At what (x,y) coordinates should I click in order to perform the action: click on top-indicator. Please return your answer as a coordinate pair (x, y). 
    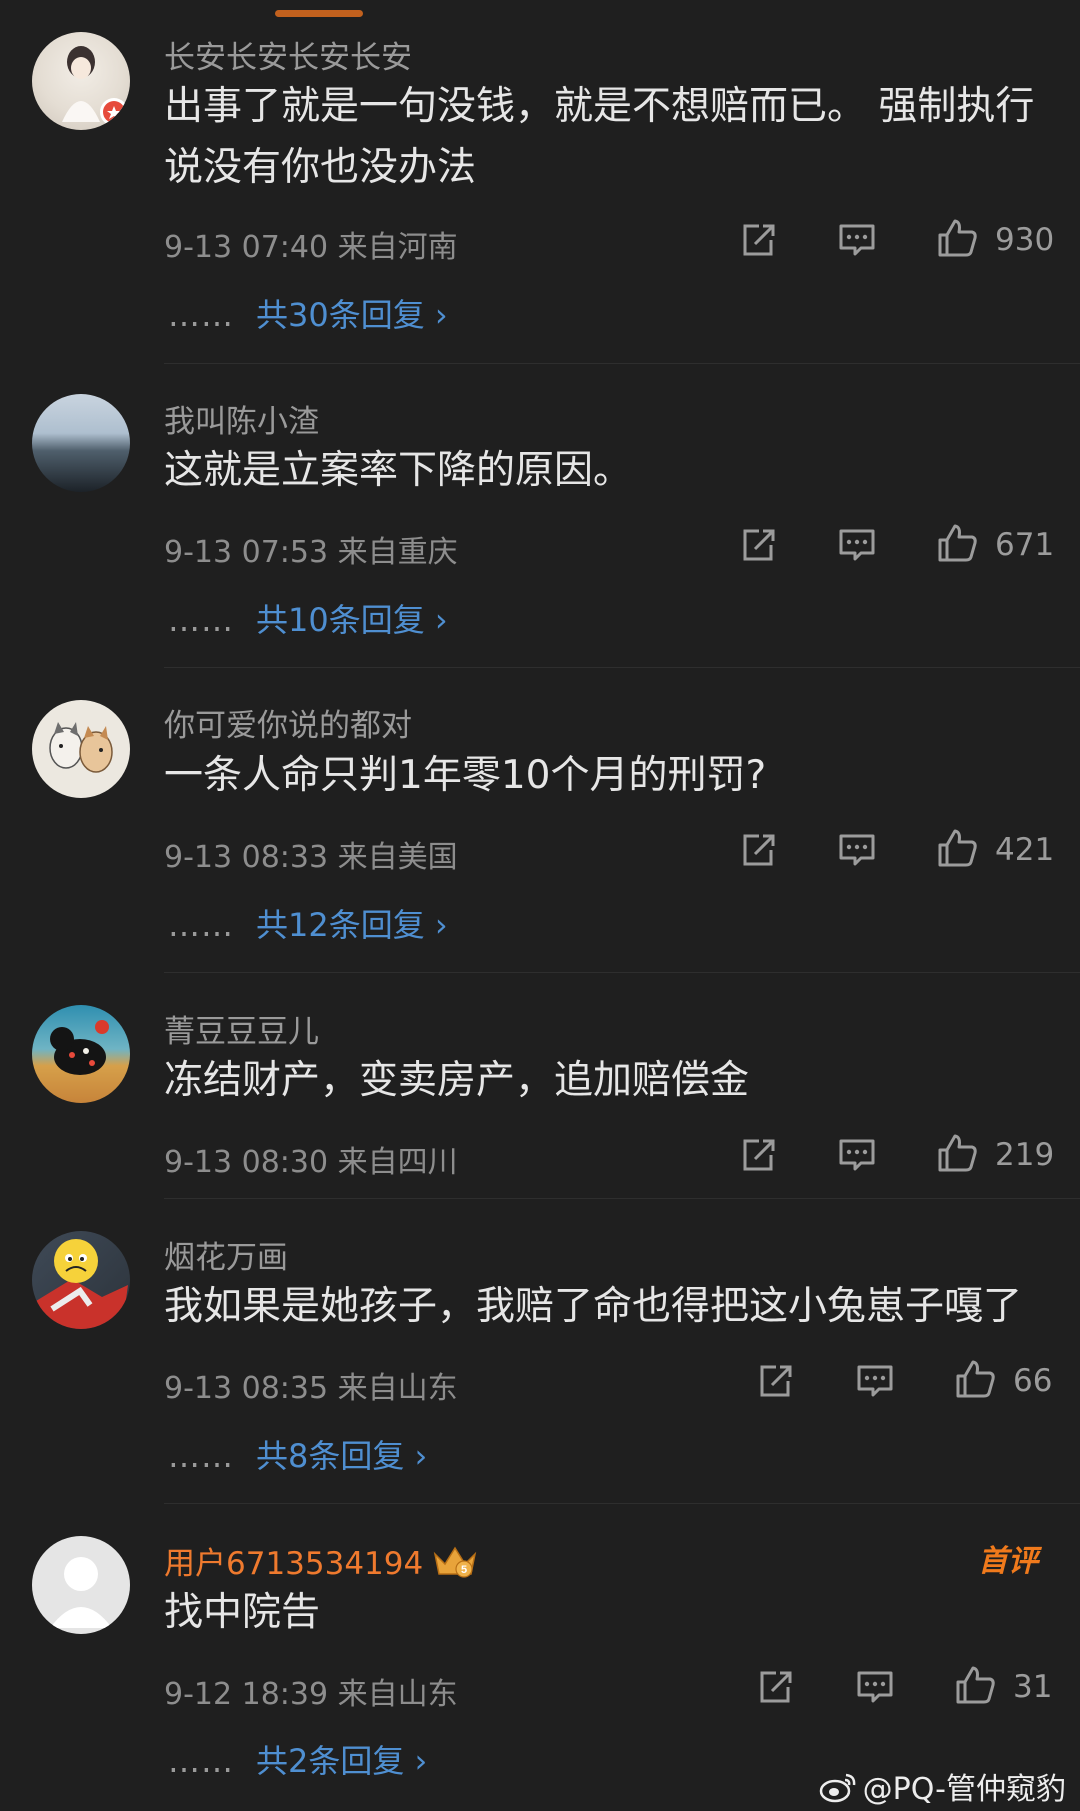
    Looking at the image, I should click on (319, 13).